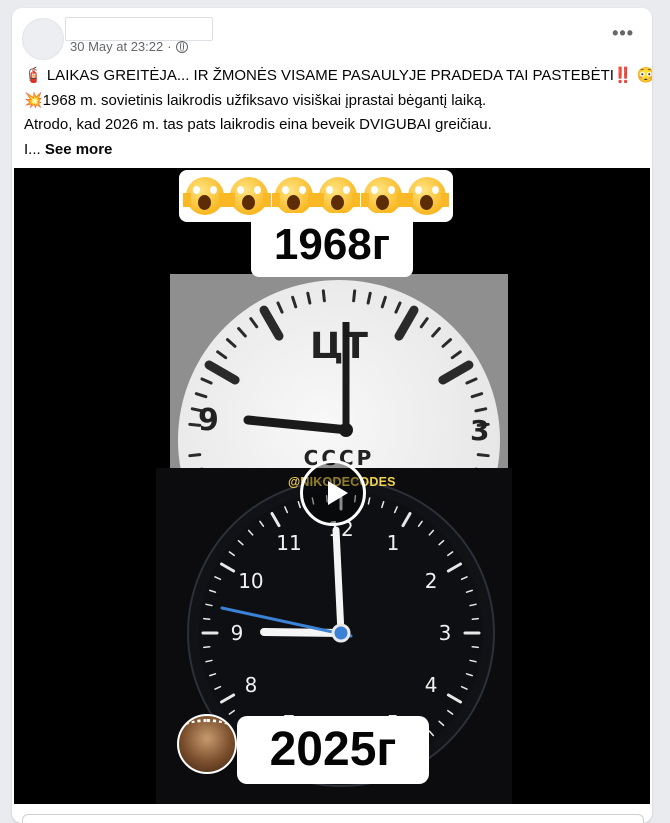  What do you see at coordinates (431, 685) in the screenshot?
I see `modern-clock-numeral: 4` at bounding box center [431, 685].